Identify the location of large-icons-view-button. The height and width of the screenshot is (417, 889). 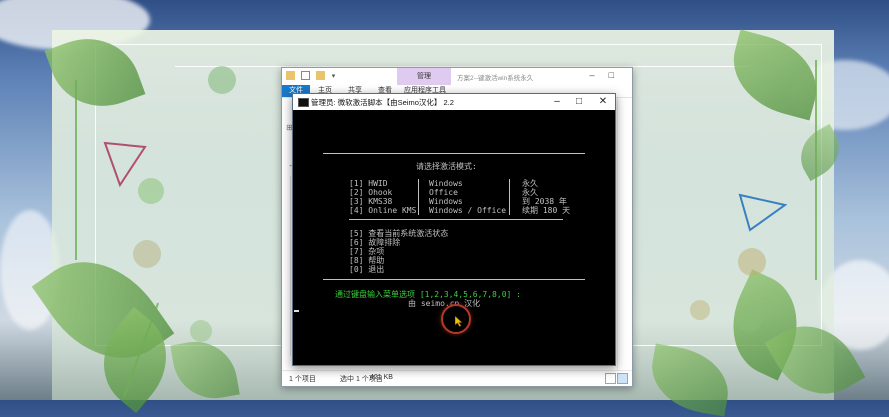
(622, 378).